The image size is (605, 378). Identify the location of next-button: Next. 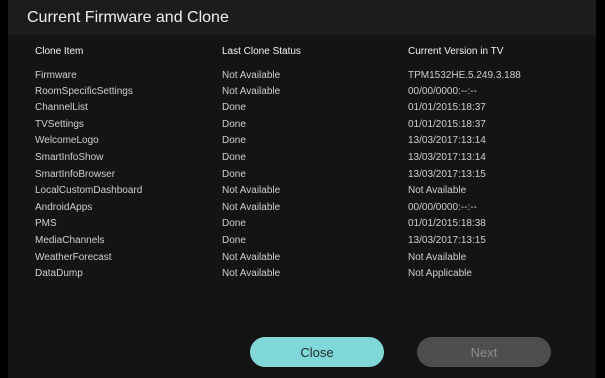
(484, 352).